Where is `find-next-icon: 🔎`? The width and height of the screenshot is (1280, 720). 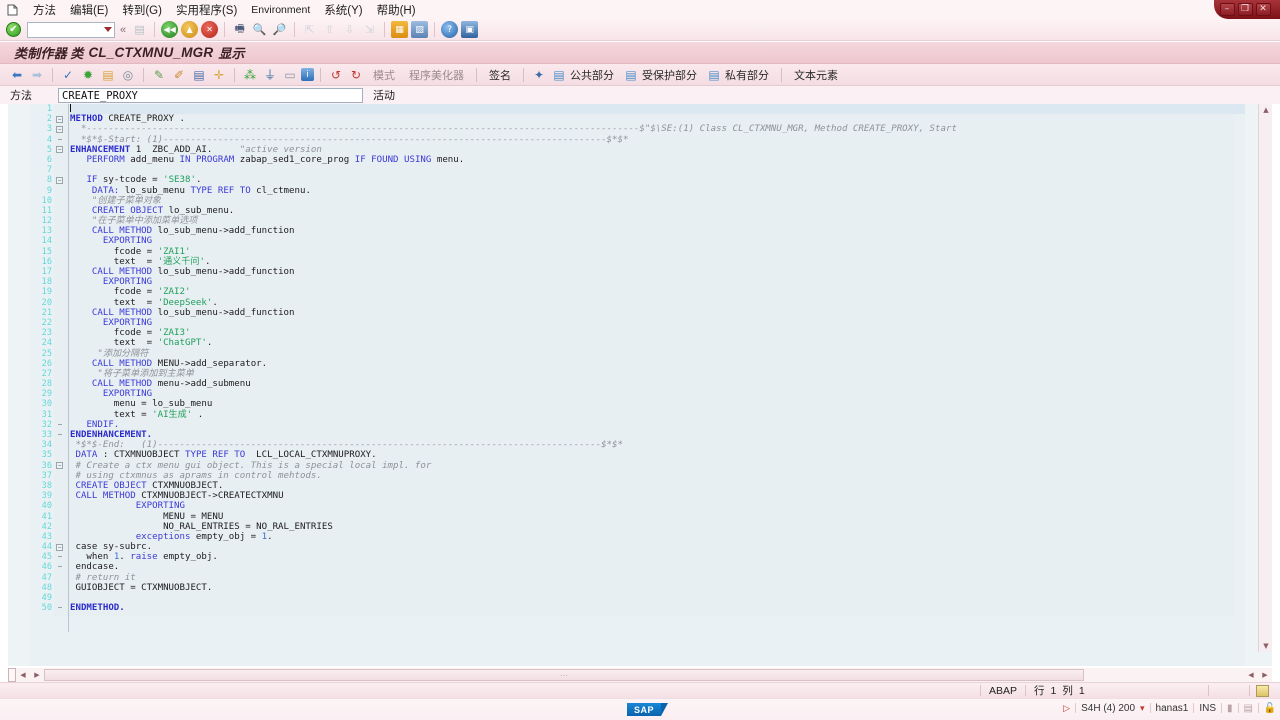 find-next-icon: 🔎 is located at coordinates (279, 29).